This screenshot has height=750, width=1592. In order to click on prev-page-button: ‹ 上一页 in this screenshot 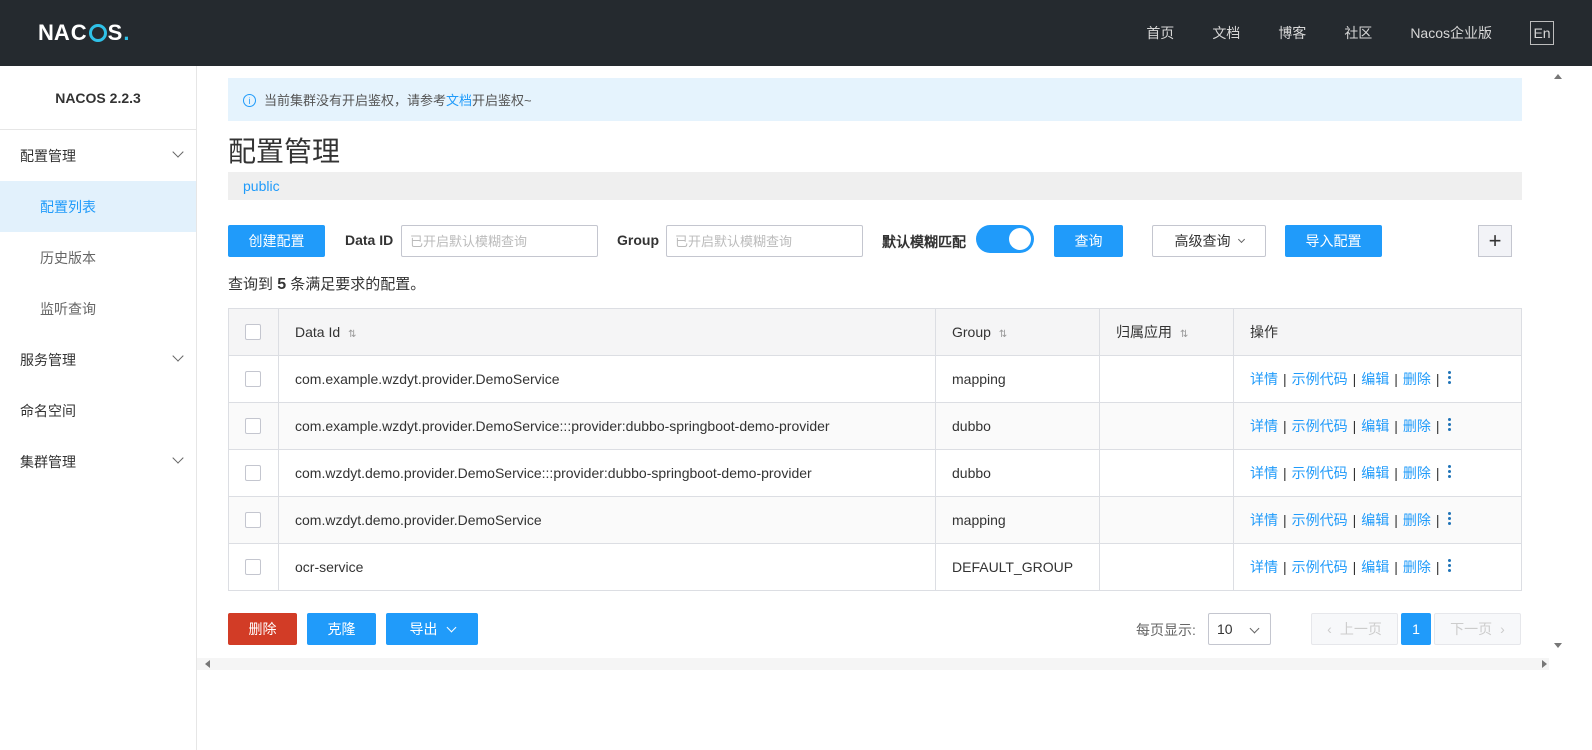, I will do `click(1354, 629)`.